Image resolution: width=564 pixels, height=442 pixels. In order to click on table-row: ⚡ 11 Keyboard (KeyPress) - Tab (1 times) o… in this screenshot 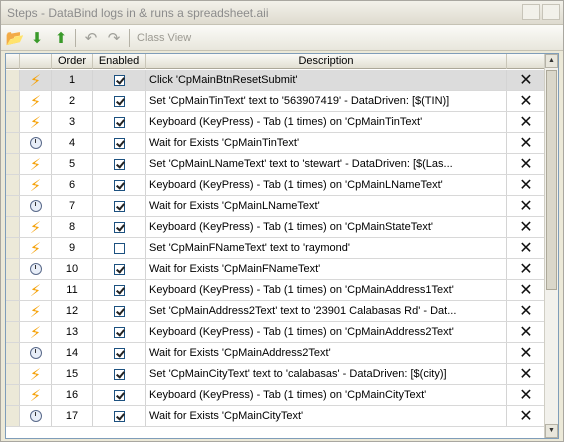, I will do `click(276, 290)`.